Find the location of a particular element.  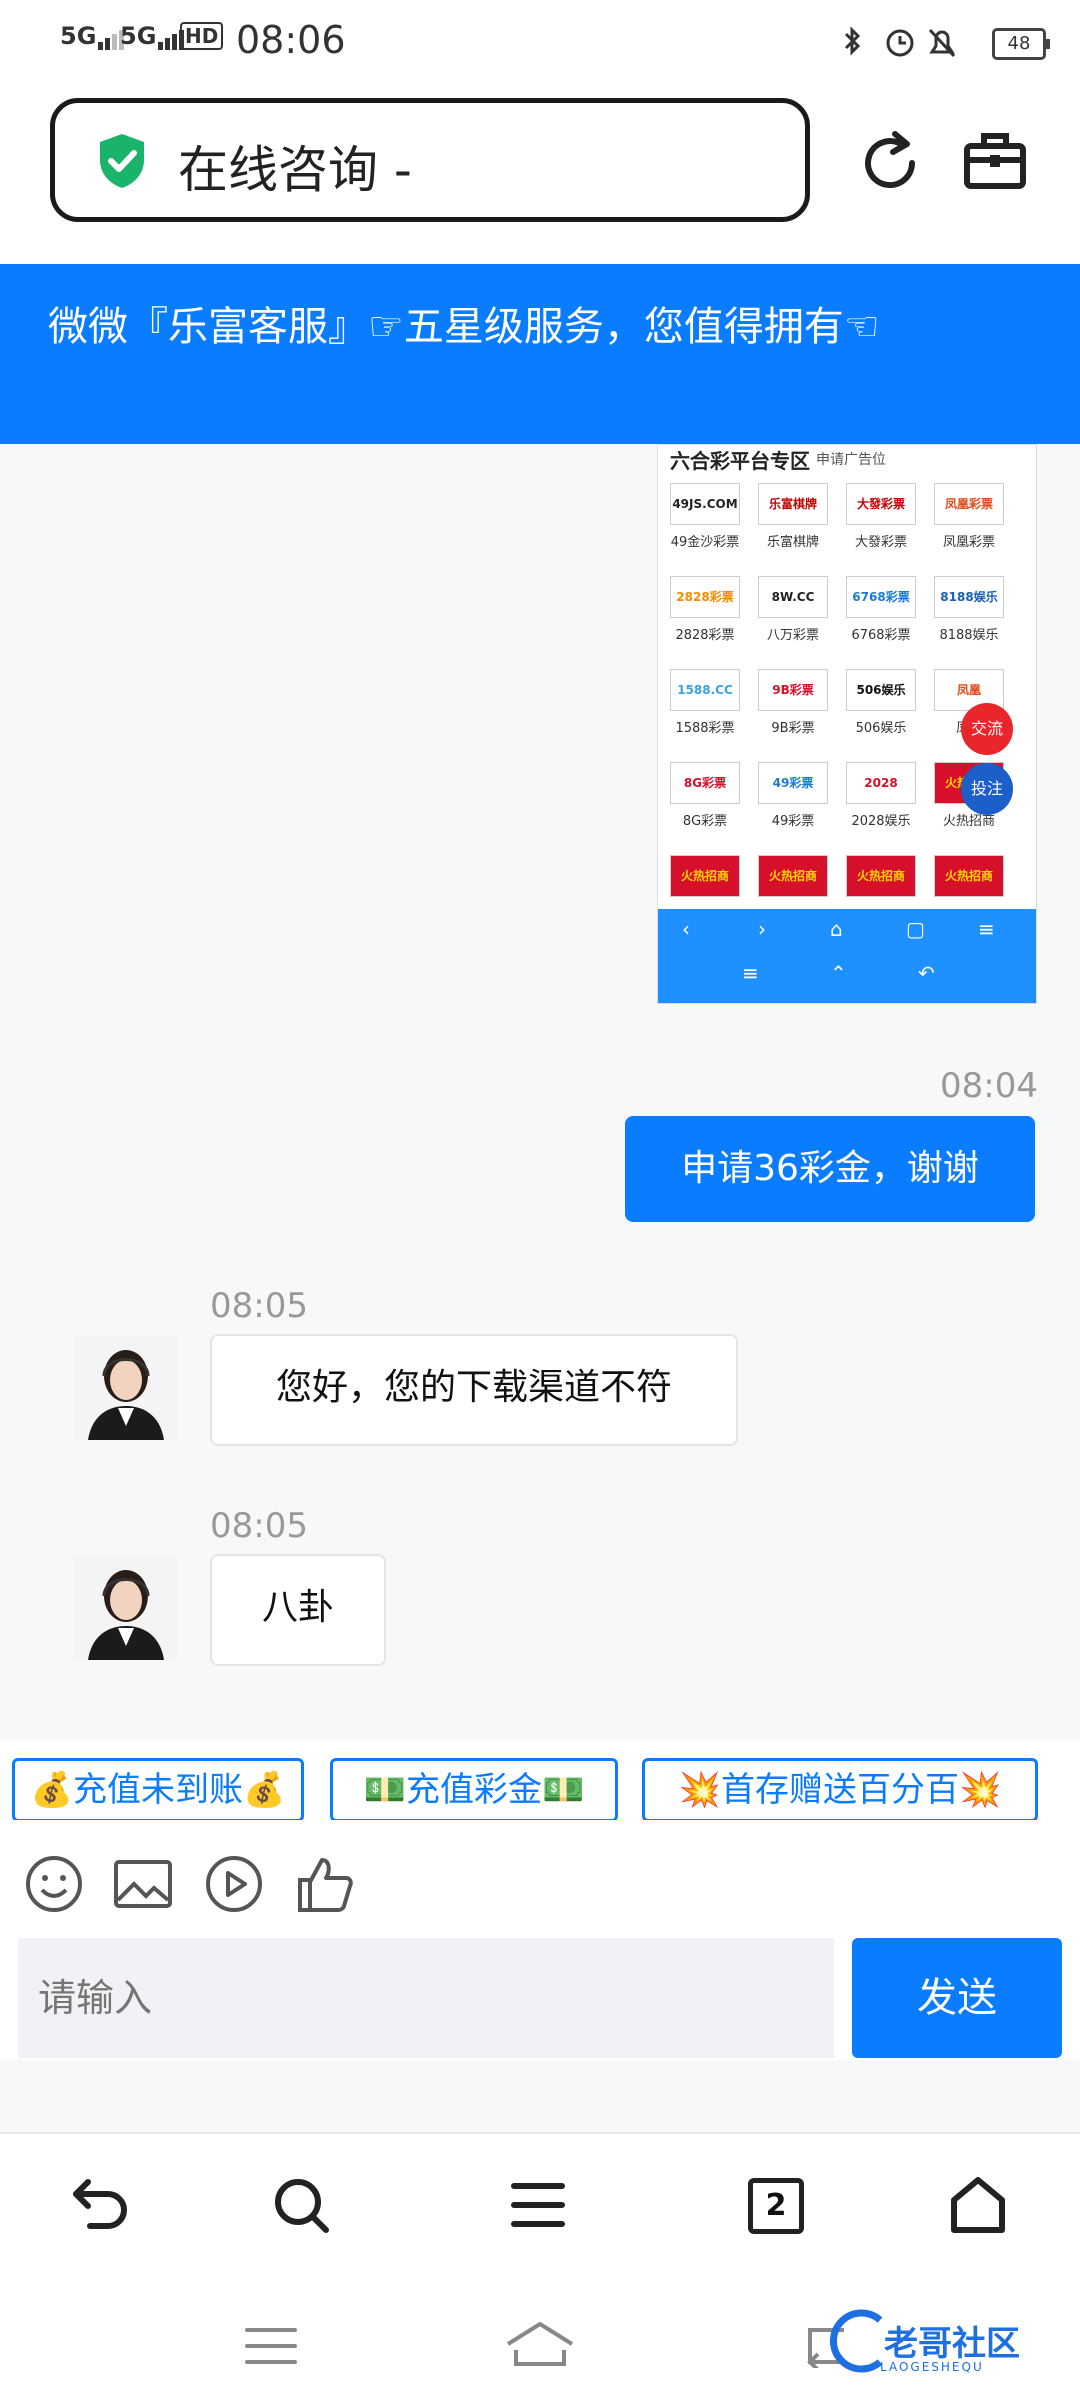

signal-5g-2: 5G is located at coordinates (153, 36).